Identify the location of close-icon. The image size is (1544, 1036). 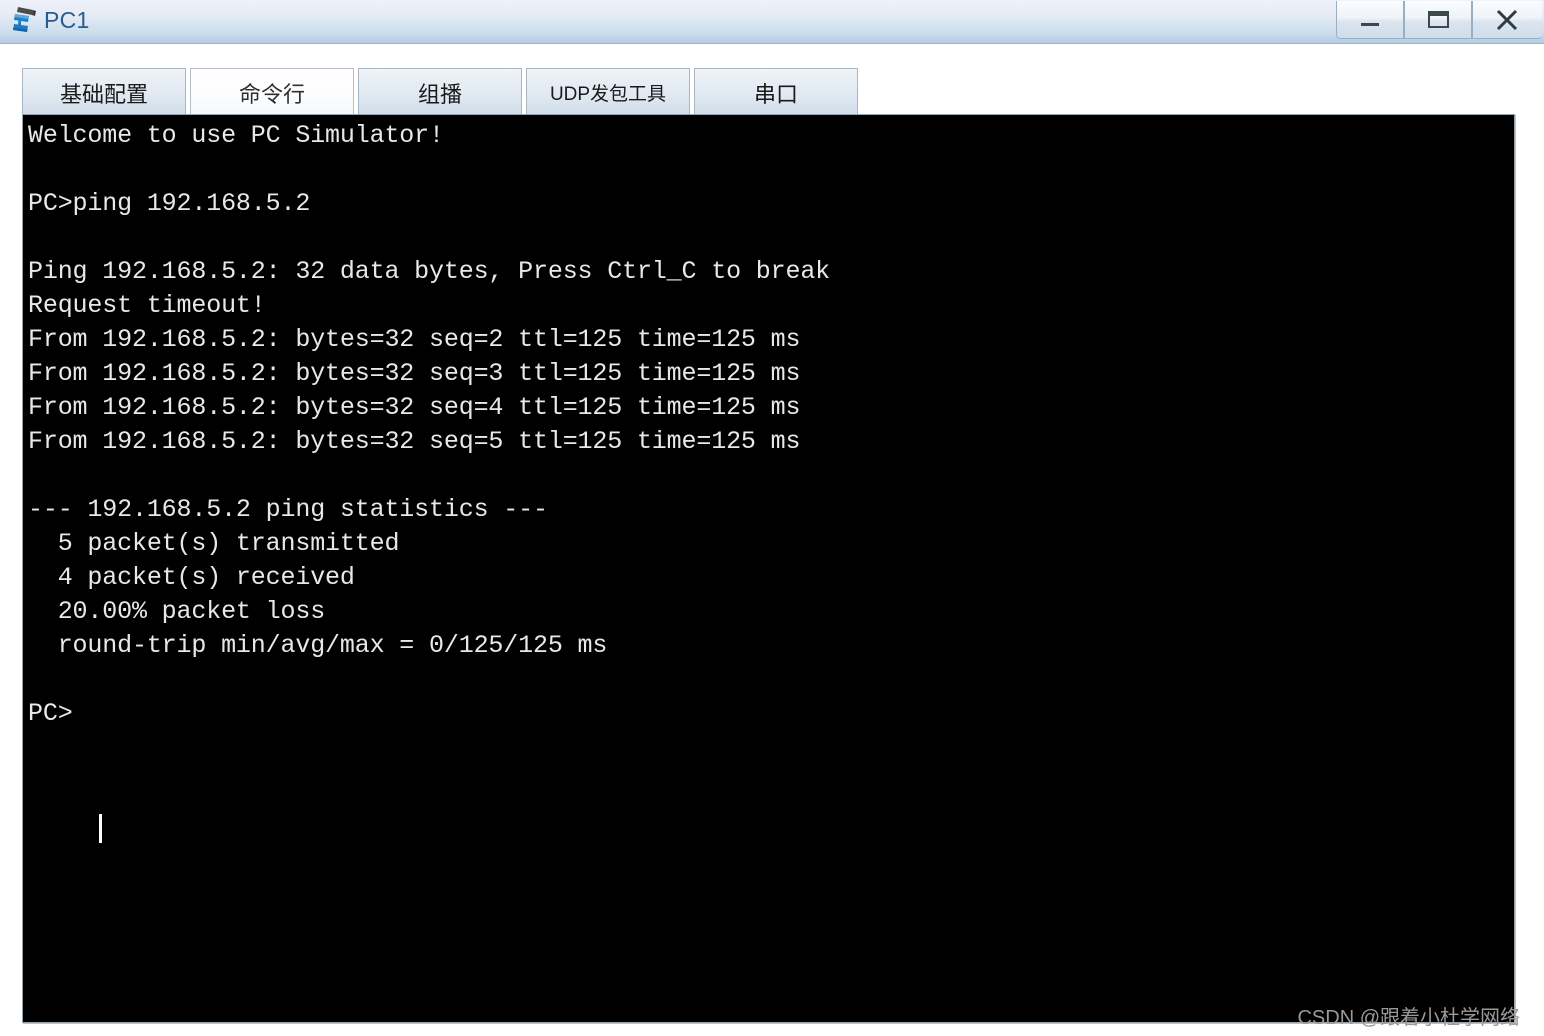
(1506, 20).